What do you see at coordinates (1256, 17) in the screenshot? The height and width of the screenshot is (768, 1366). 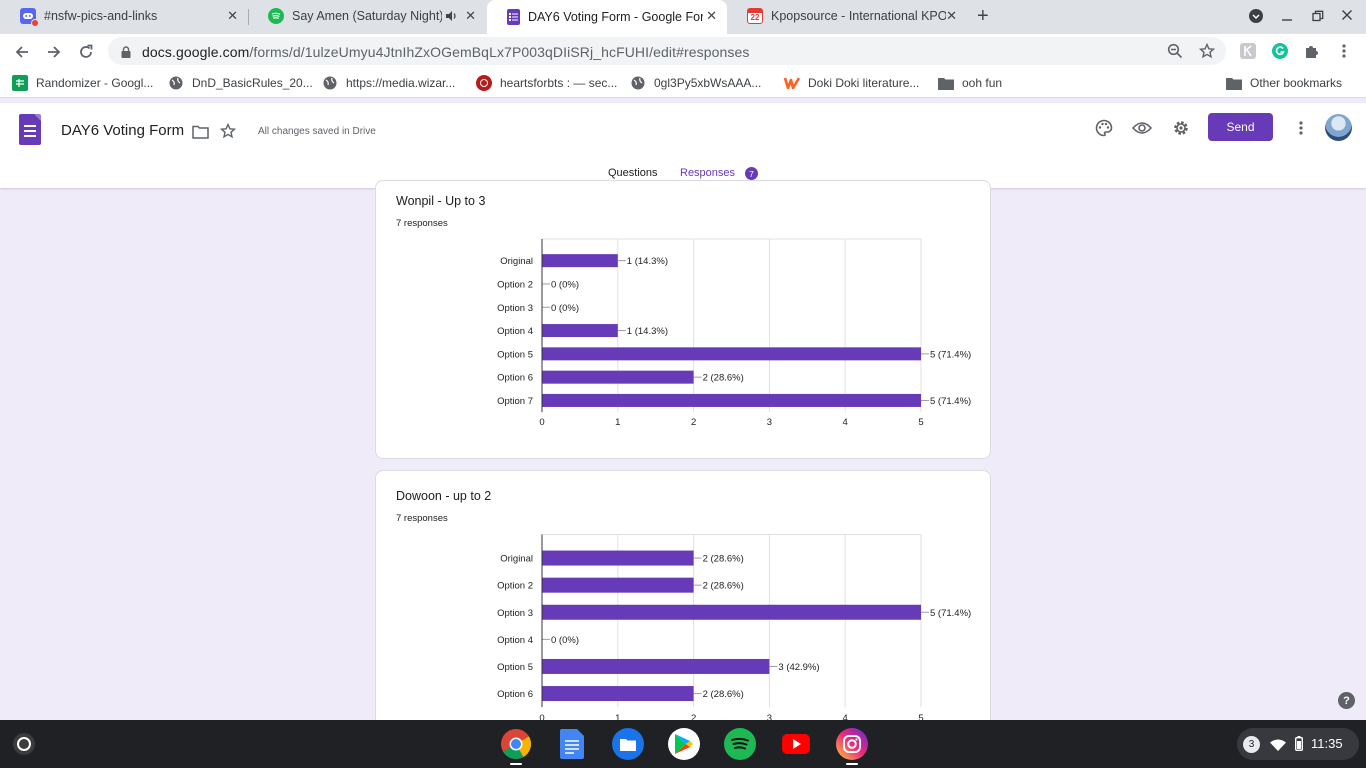 I see `tab-search-icon` at bounding box center [1256, 17].